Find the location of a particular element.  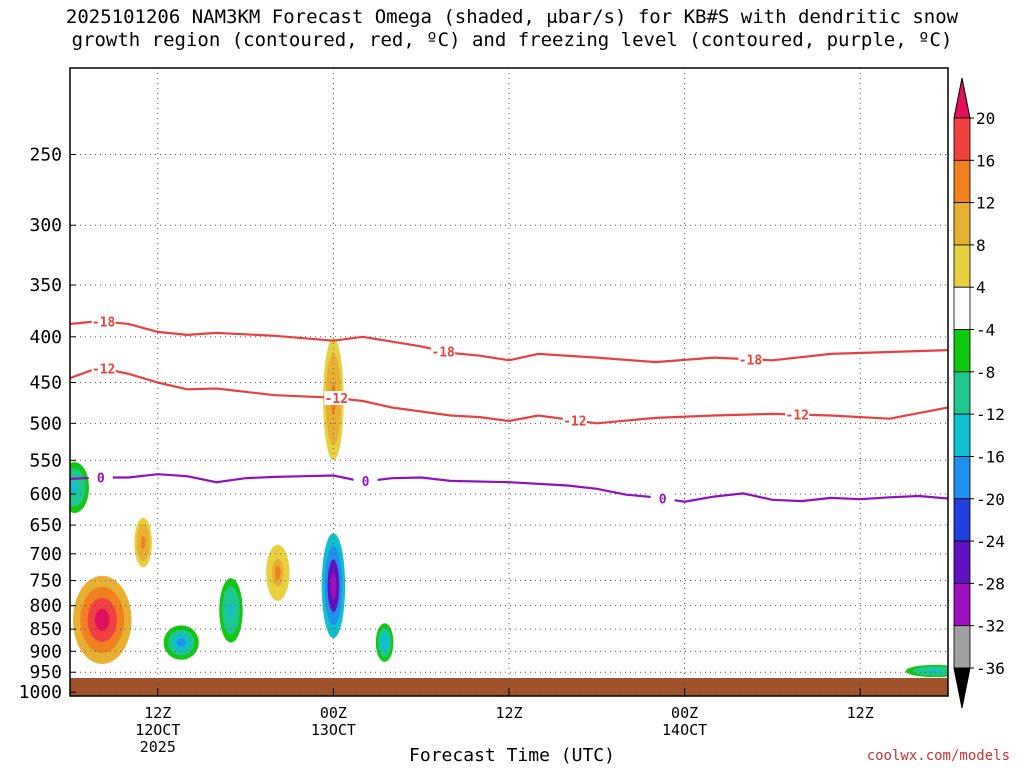

site-credit: coolwx.com/models is located at coordinates (938, 756).